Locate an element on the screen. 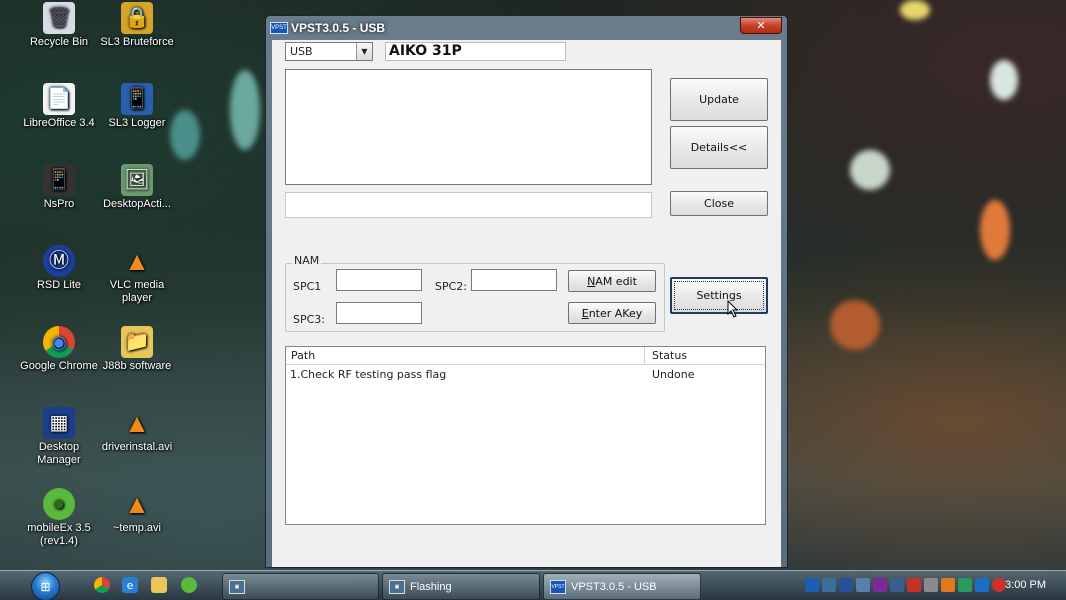  desktop-icon-label: ~temp.avi is located at coordinates (137, 528).